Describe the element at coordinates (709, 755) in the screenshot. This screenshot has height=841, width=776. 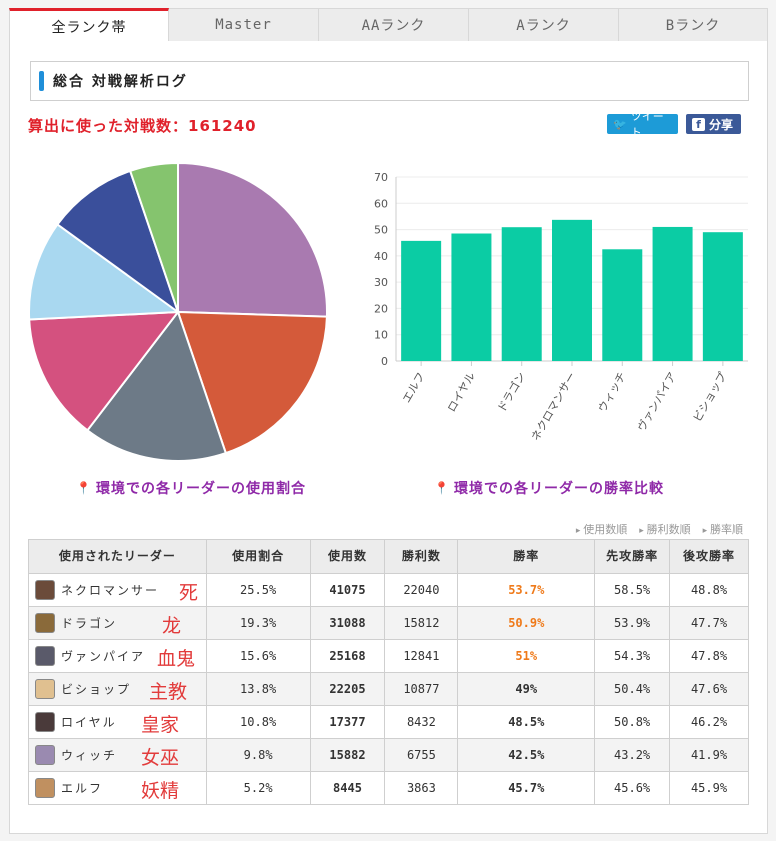
I see `second-winrate-cell: 41.9%` at that location.